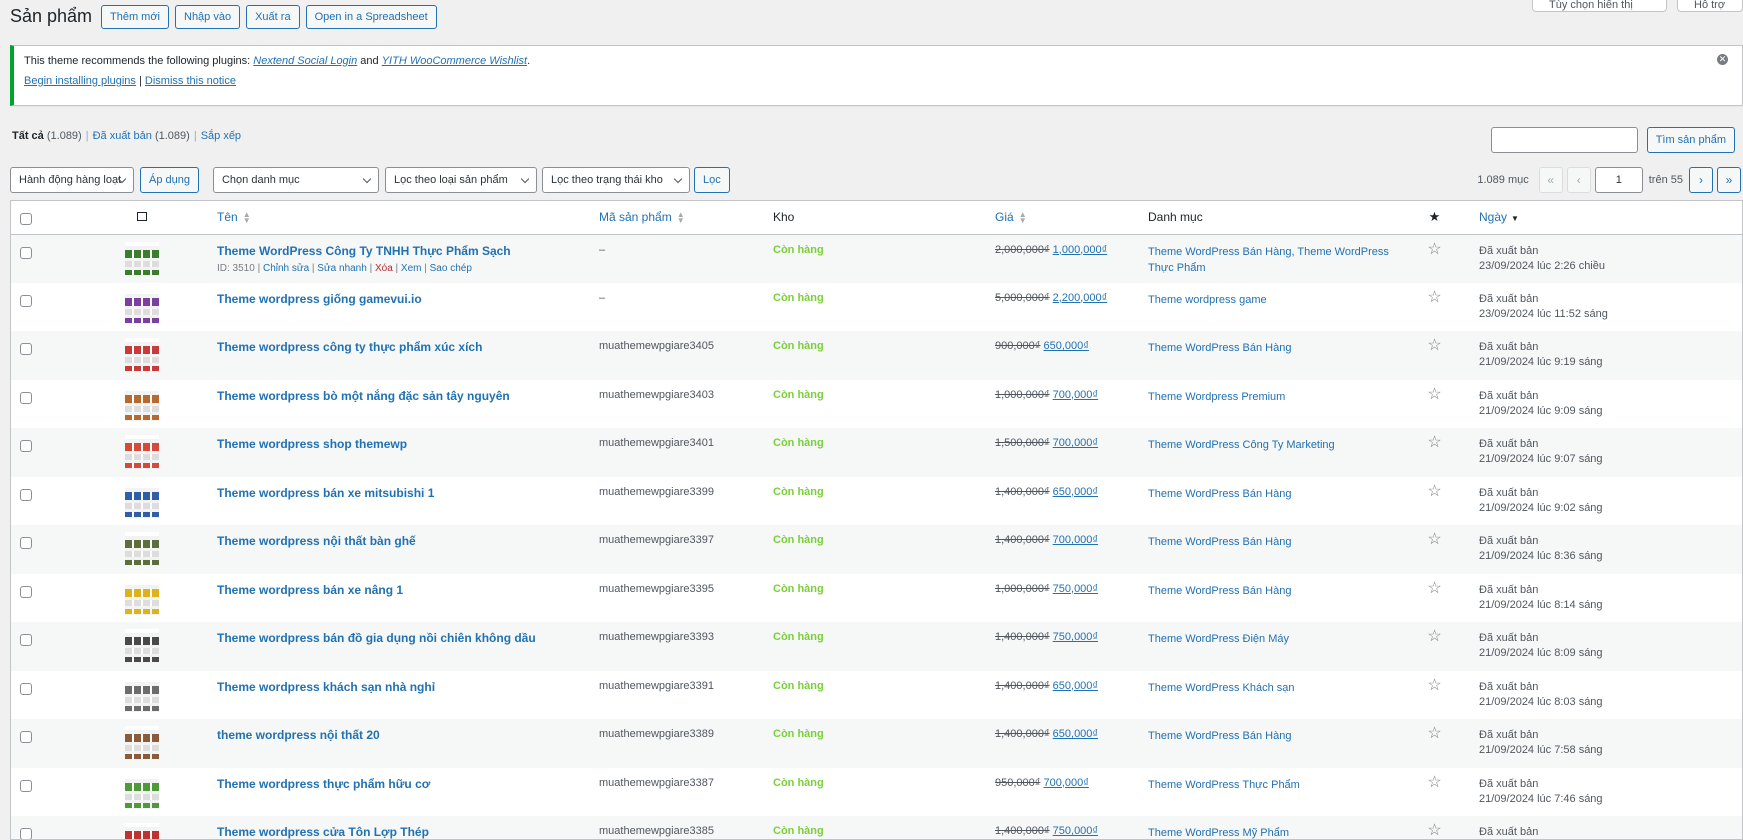  What do you see at coordinates (454, 61) in the screenshot?
I see `plugin-link-yith: YITH WooCommerce Wishlist` at bounding box center [454, 61].